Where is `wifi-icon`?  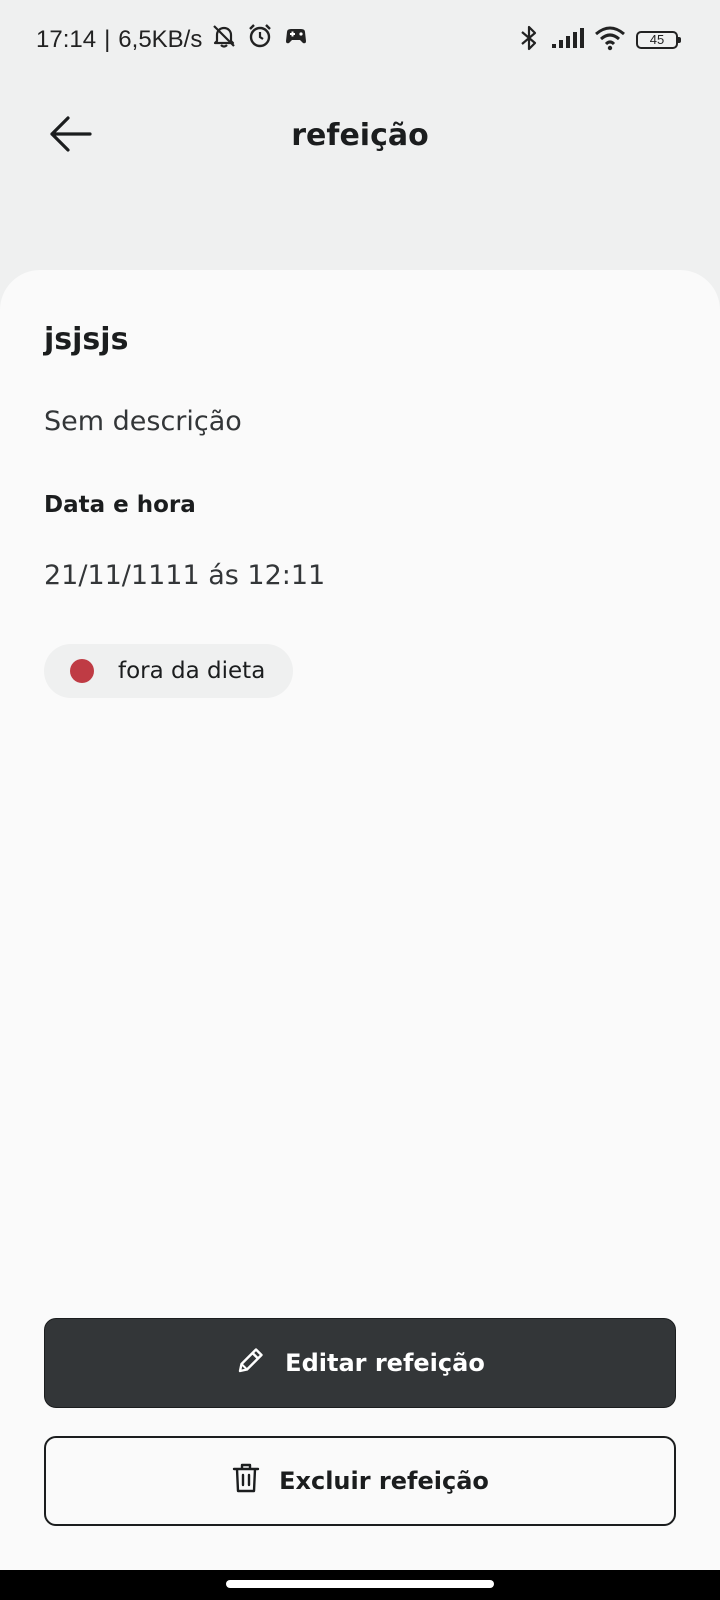
wifi-icon is located at coordinates (610, 40).